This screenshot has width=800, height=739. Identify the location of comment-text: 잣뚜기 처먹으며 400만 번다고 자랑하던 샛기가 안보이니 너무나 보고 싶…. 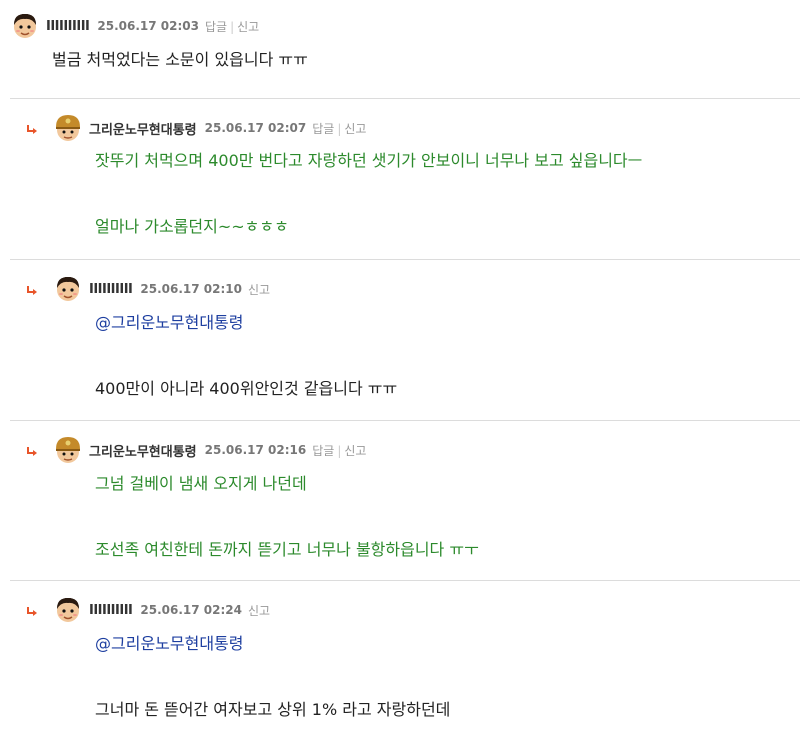
(368, 194).